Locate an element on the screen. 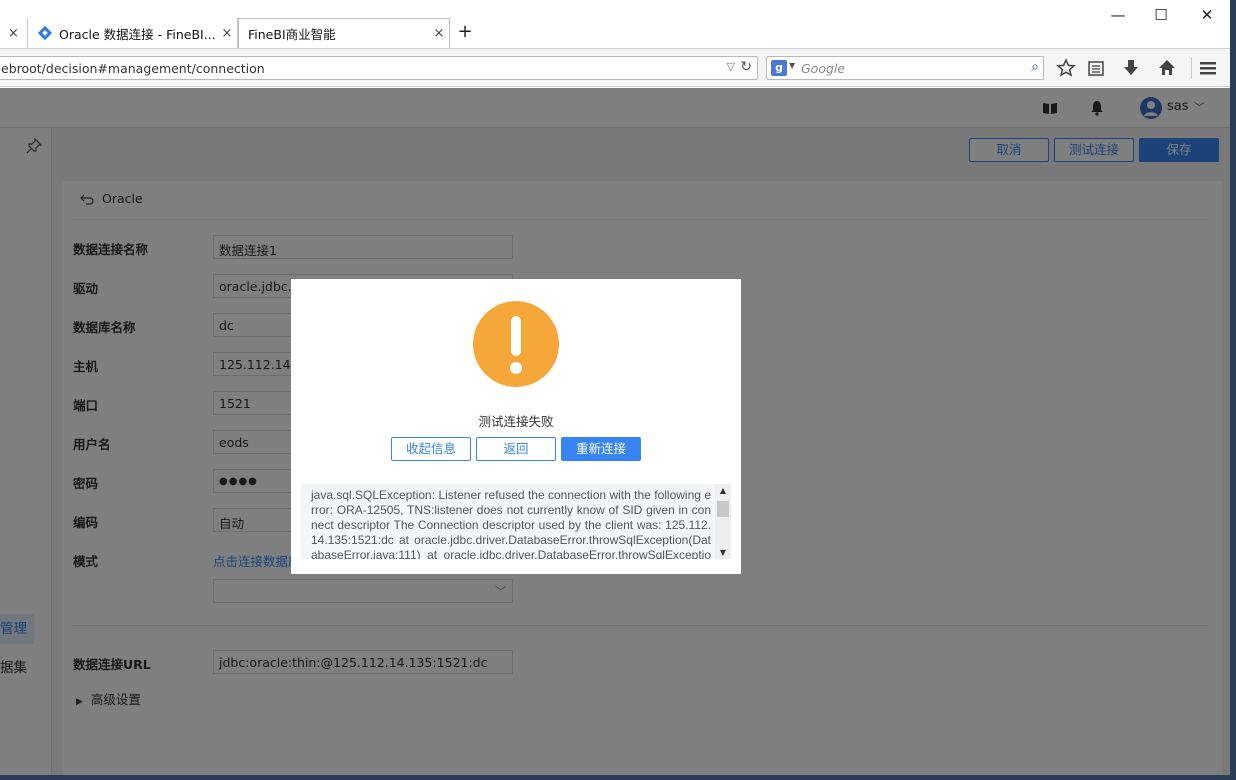 This screenshot has height=780, width=1236. search-icon: ⌕ is located at coordinates (1035, 67).